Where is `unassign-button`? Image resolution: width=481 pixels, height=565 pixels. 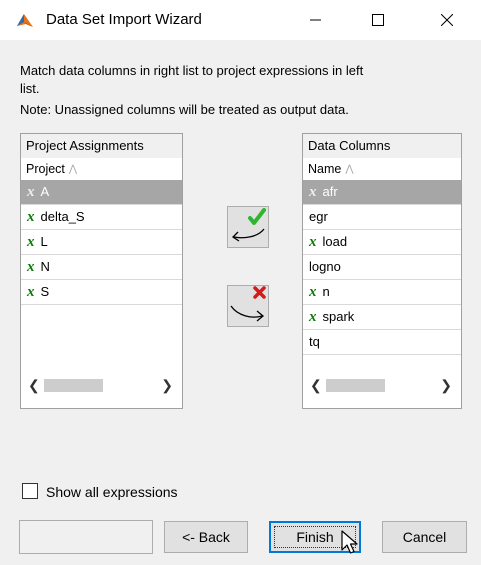
unassign-button is located at coordinates (248, 306).